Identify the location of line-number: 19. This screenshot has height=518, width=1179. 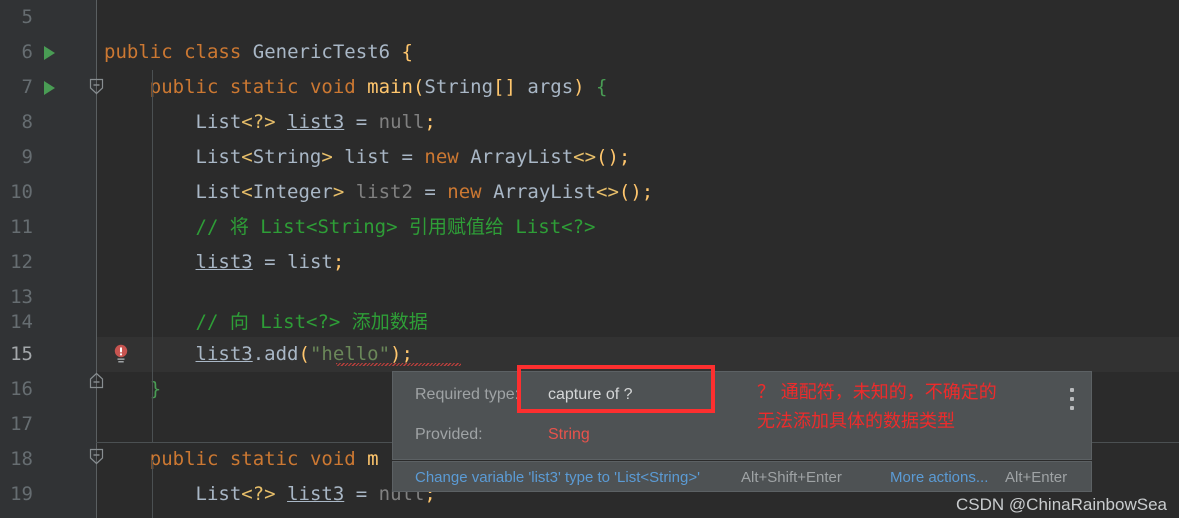
(21, 494).